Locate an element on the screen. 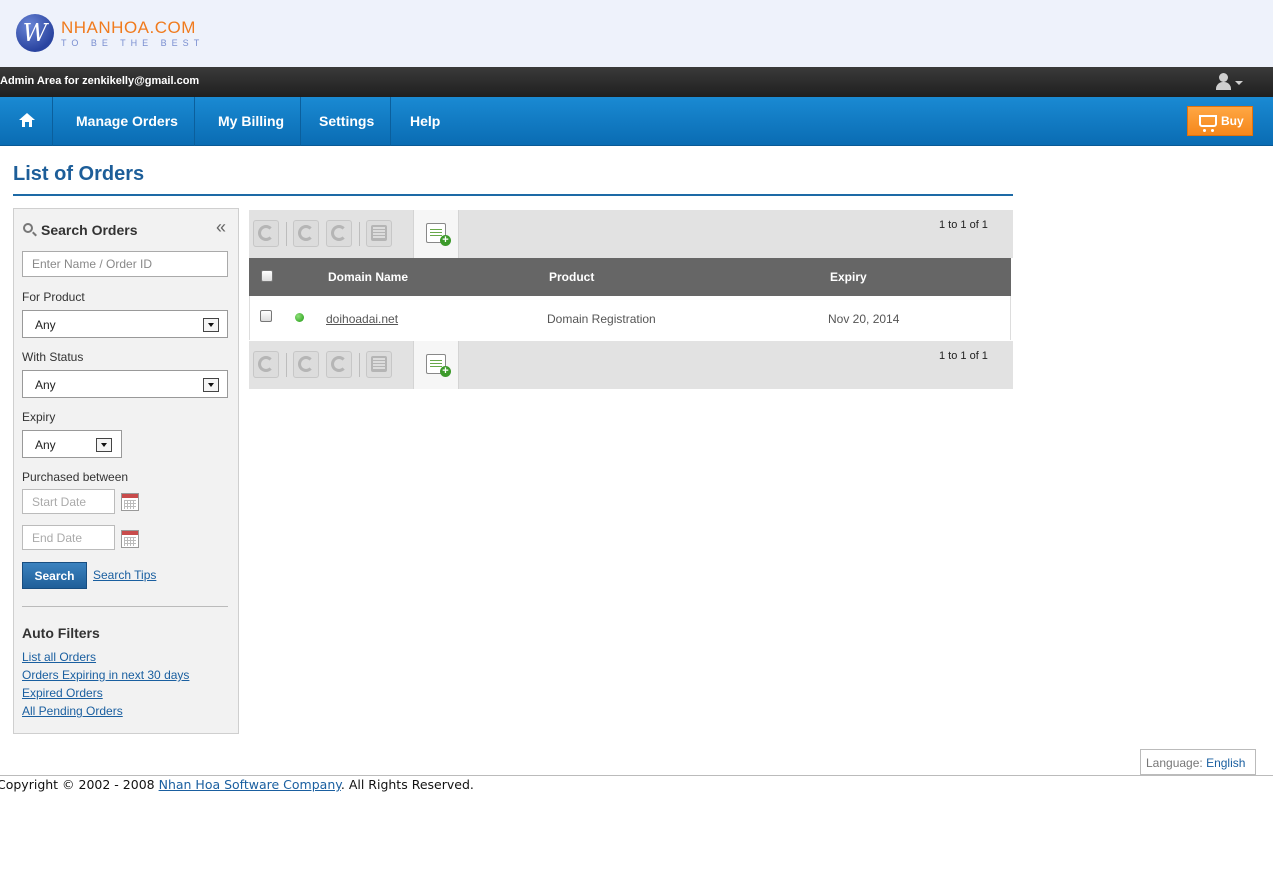 Image resolution: width=1273 pixels, height=889 pixels. nav-manage-orders: Manage Orders is located at coordinates (127, 121).